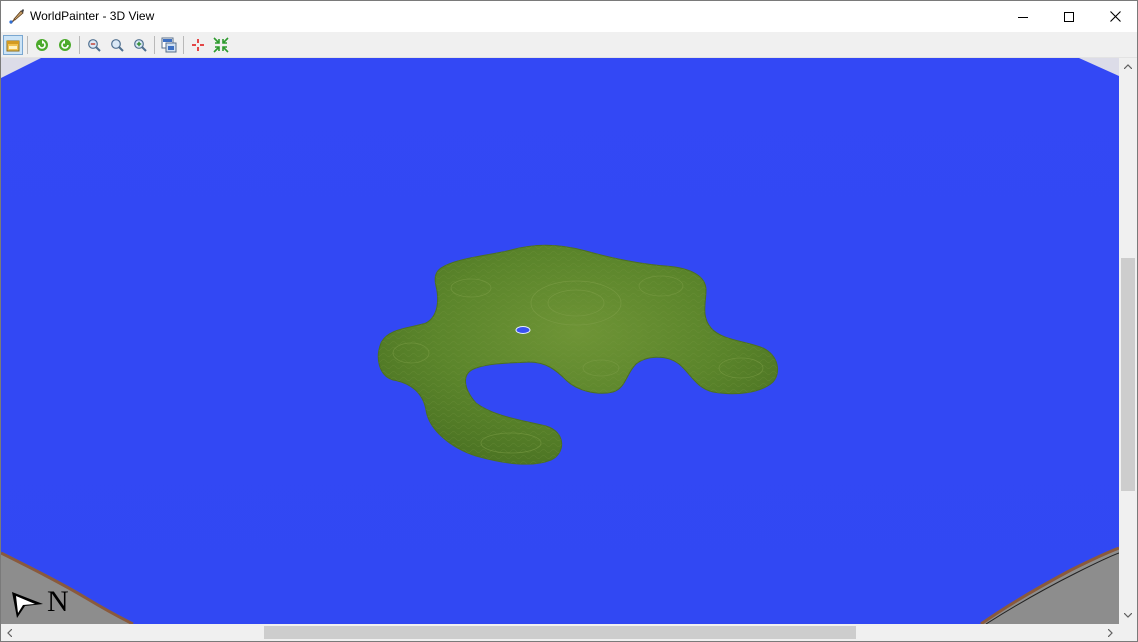 The image size is (1138, 642). I want to click on chevron-down-icon, so click(1128, 615).